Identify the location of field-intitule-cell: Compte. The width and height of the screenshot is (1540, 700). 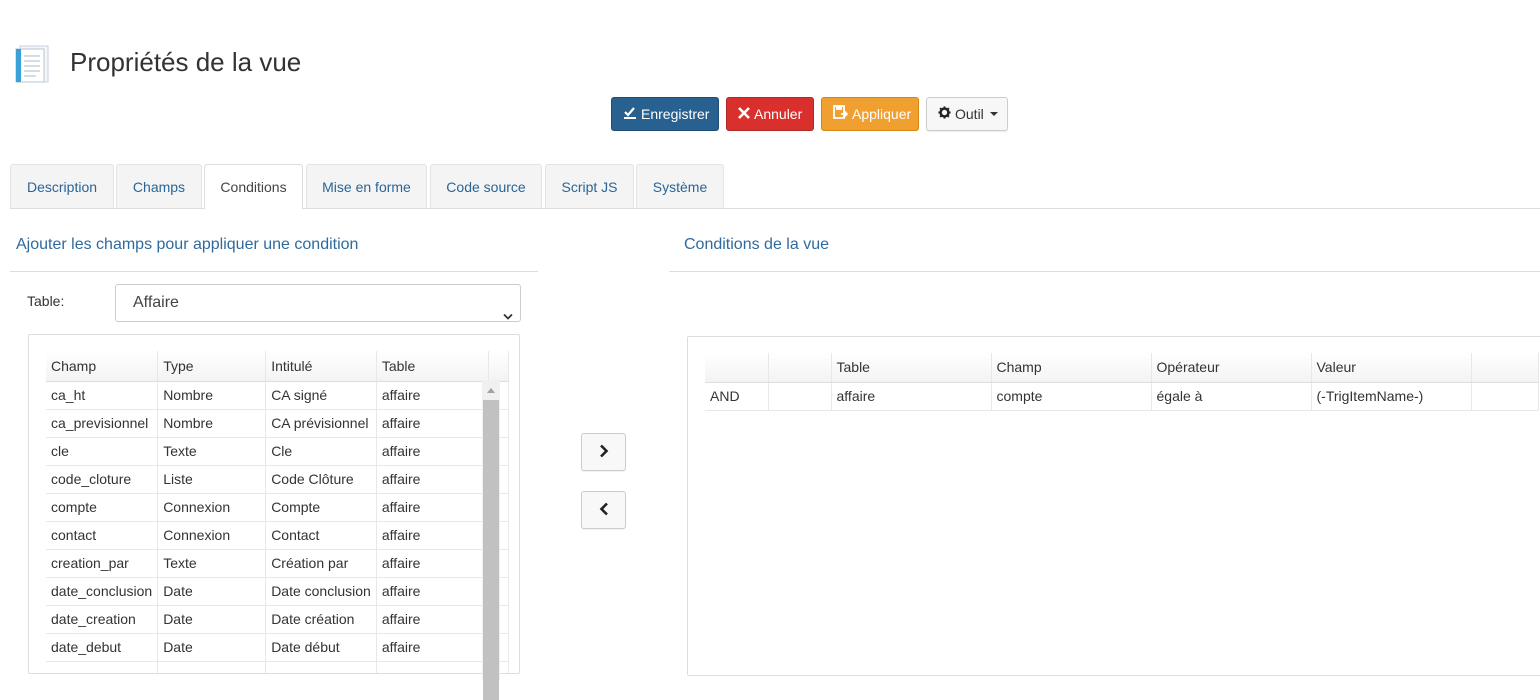
(321, 507).